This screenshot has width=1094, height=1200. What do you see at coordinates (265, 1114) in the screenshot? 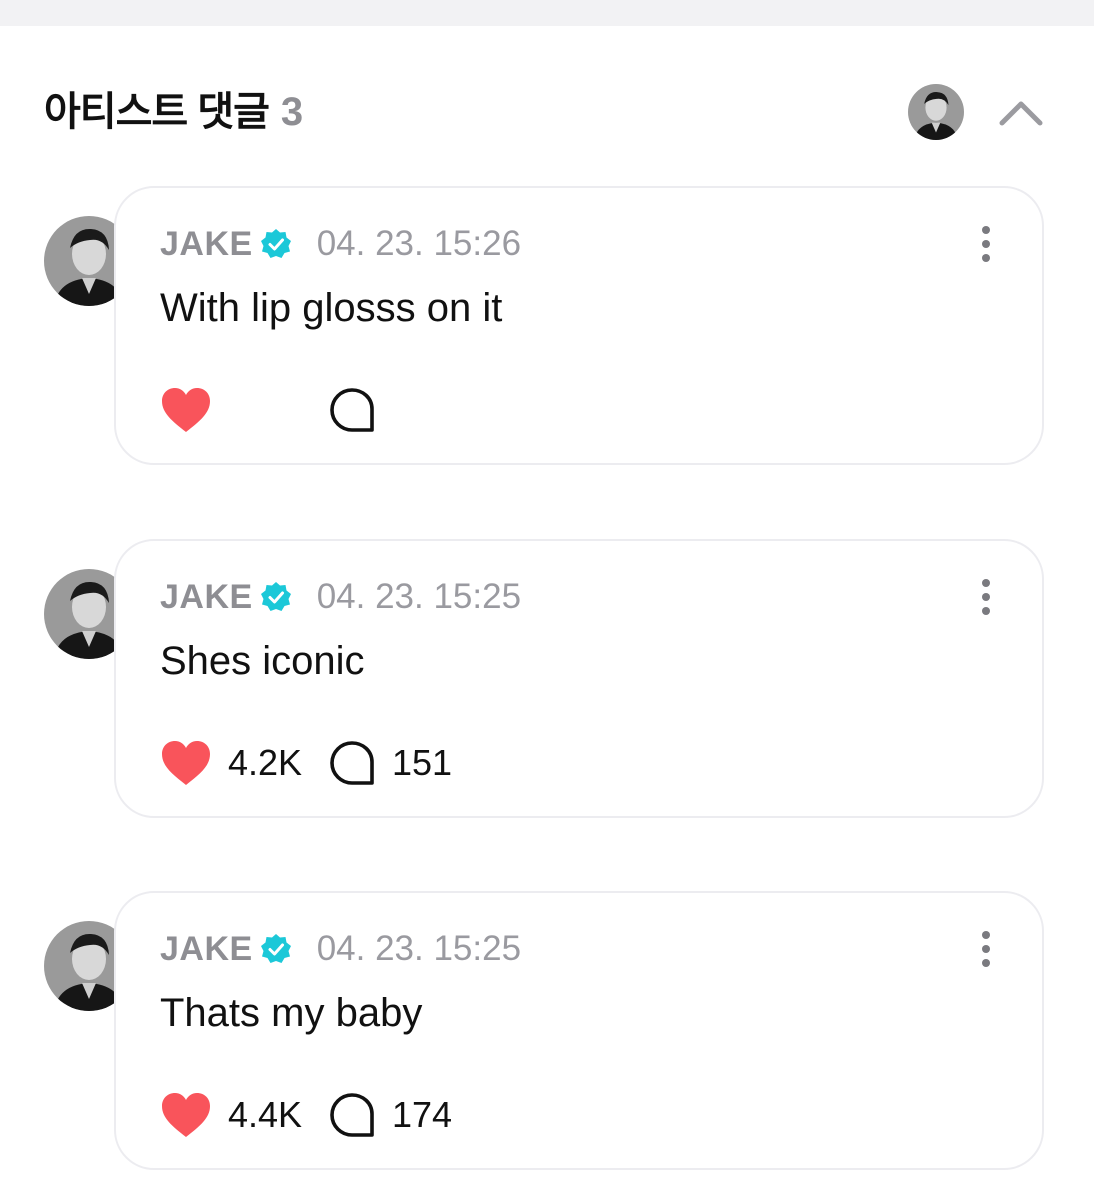
I see `like-count: 4.4K` at bounding box center [265, 1114].